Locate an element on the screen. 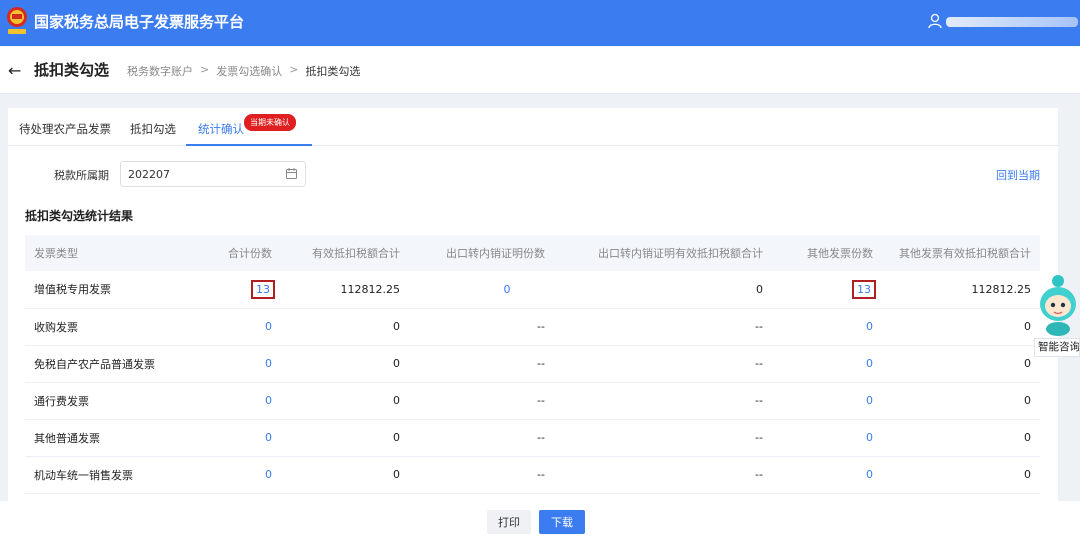 The width and height of the screenshot is (1080, 541). page-title: 抵扣类勾选 is located at coordinates (72, 70).